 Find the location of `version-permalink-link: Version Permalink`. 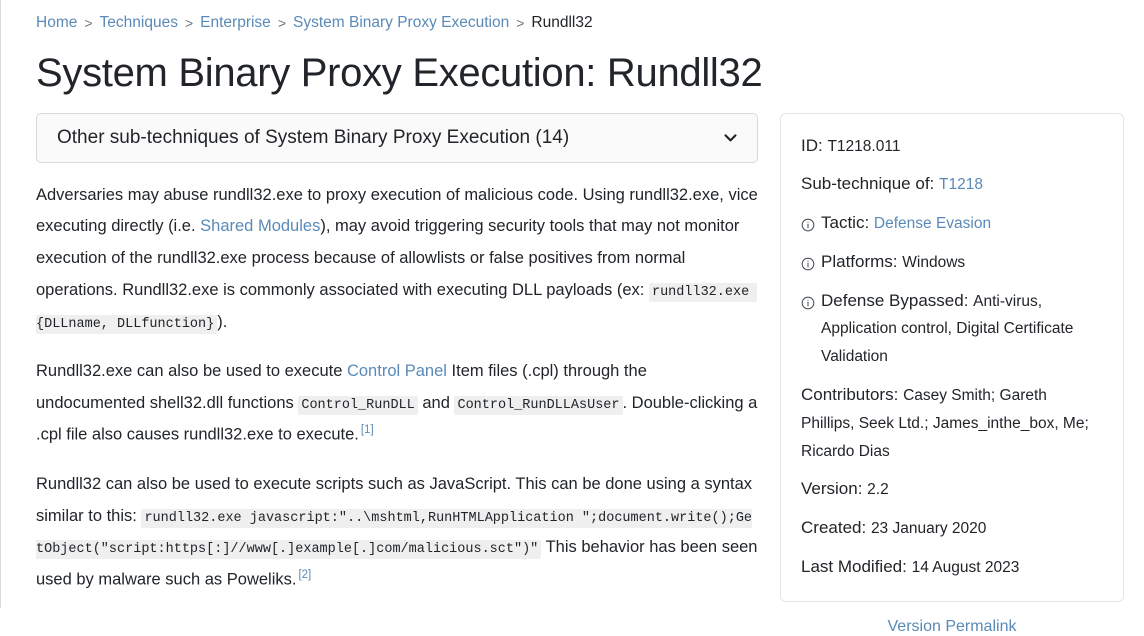

version-permalink-link: Version Permalink is located at coordinates (952, 626).